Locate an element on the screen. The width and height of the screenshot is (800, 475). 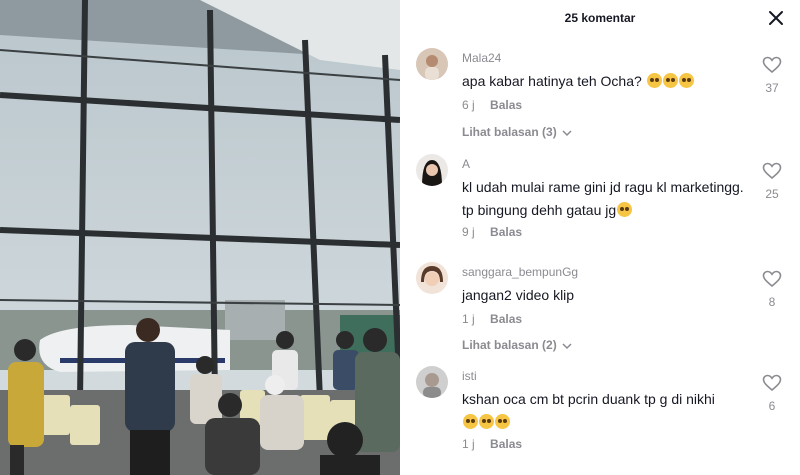
comment-text-content: jangan2 video klip is located at coordinates (518, 295).